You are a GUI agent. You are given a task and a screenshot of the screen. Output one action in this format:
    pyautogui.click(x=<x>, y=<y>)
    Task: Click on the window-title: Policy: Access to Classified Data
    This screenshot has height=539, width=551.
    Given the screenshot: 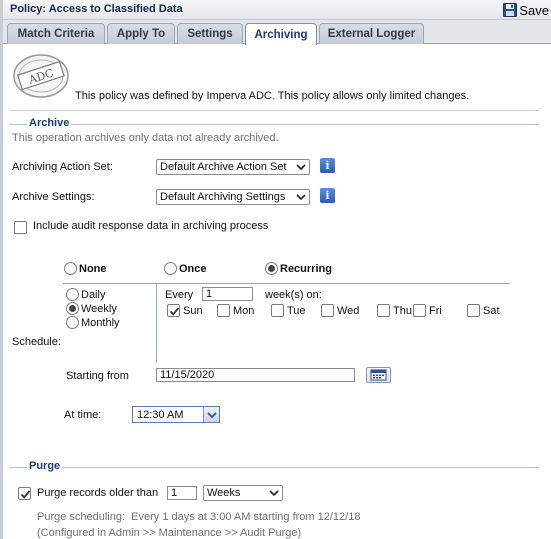 What is the action you would take?
    pyautogui.click(x=96, y=9)
    